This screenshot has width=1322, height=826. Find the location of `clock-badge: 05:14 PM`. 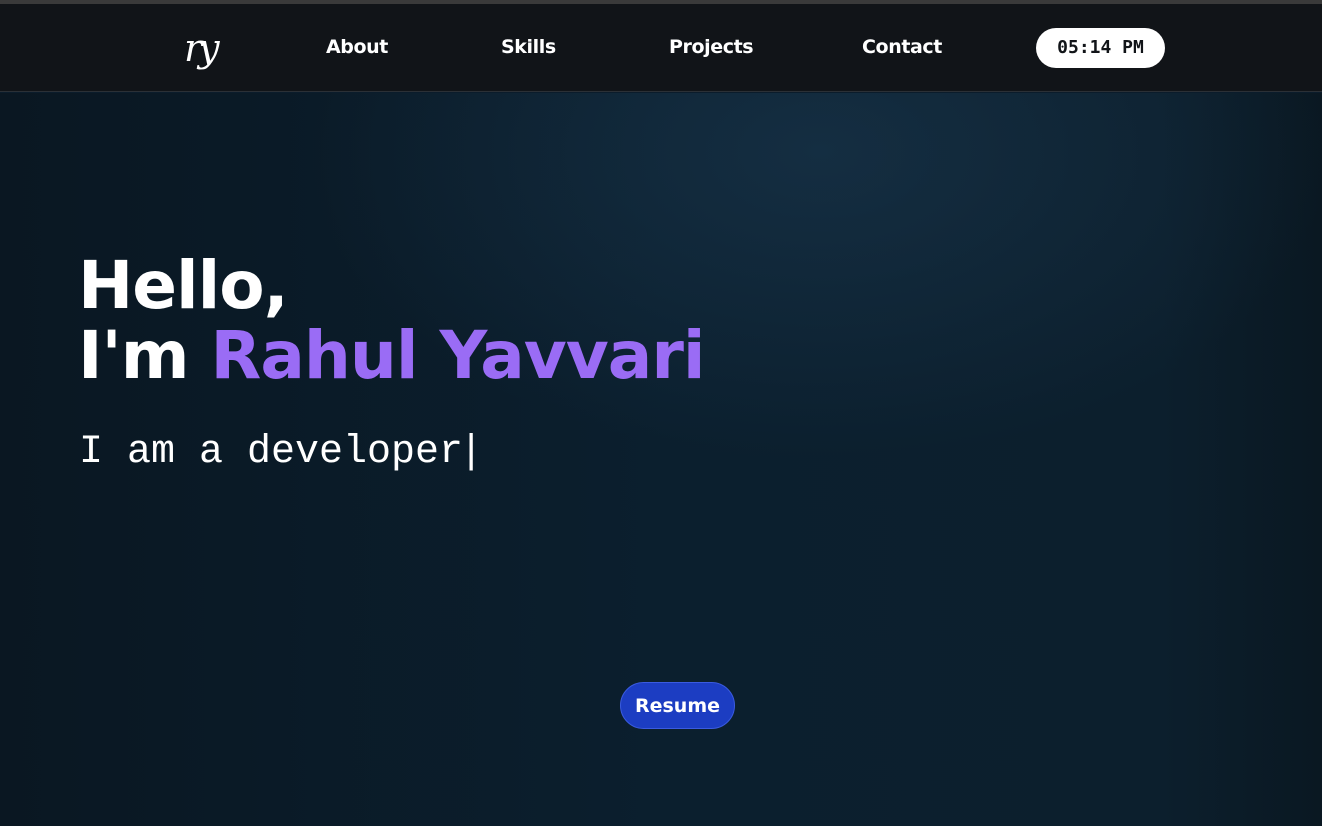

clock-badge: 05:14 PM is located at coordinates (1100, 48).